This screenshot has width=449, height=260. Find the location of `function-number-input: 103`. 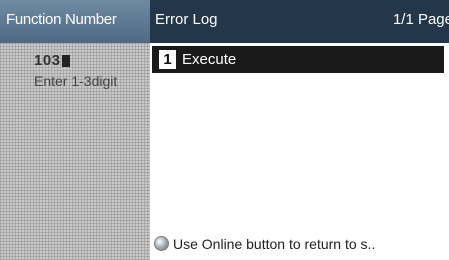

function-number-input: 103 is located at coordinates (52, 60).